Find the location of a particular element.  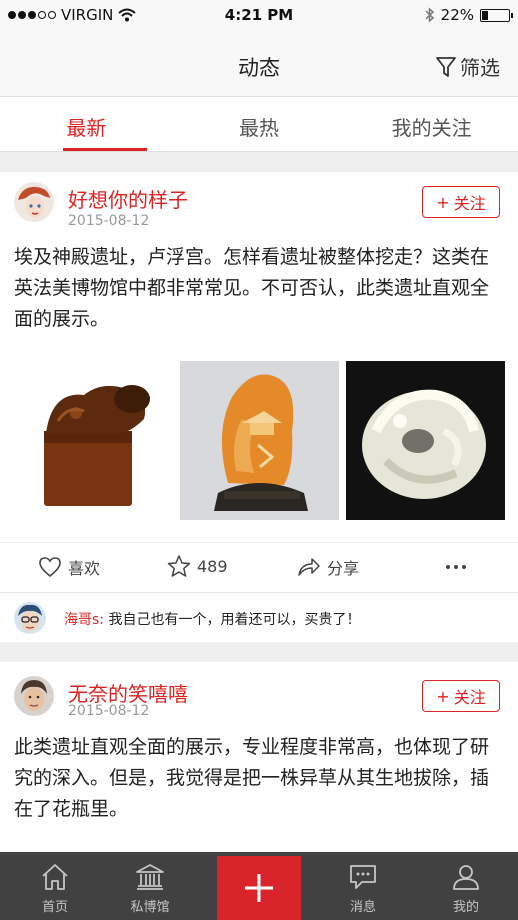

like-button: 喜欢 is located at coordinates (69, 567).